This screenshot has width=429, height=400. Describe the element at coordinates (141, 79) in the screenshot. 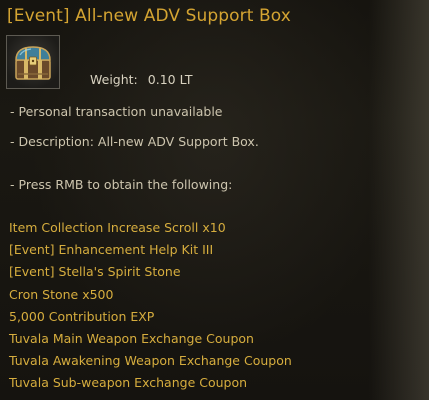

I see `item-weight: Weight: 0.10 LT` at that location.